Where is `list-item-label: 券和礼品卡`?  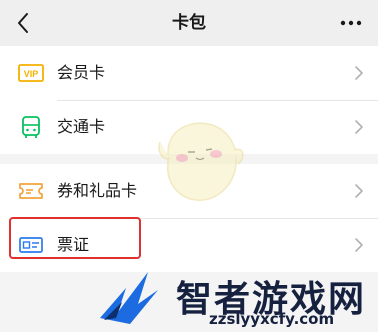 list-item-label: 券和礼品卡 is located at coordinates (97, 190).